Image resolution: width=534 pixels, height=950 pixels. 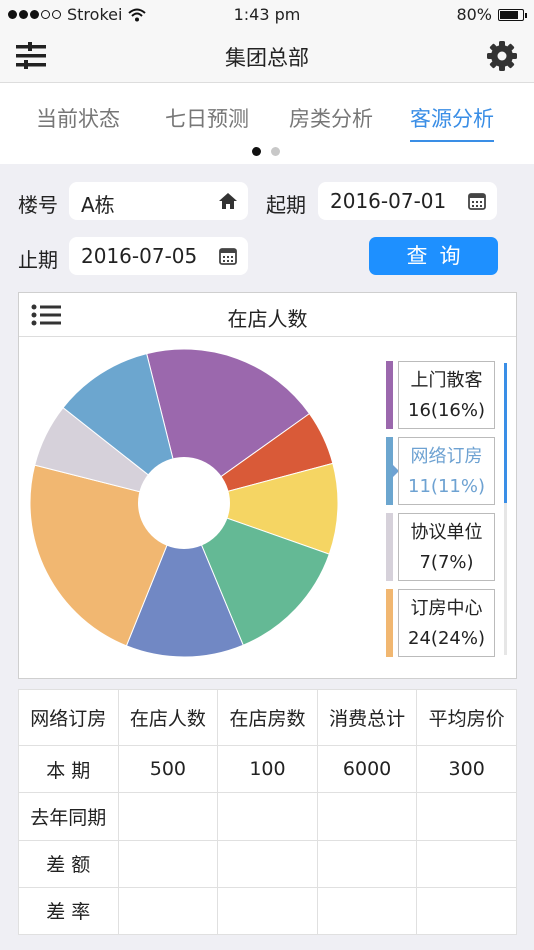 What do you see at coordinates (446, 456) in the screenshot?
I see `legend-label: 网络订房` at bounding box center [446, 456].